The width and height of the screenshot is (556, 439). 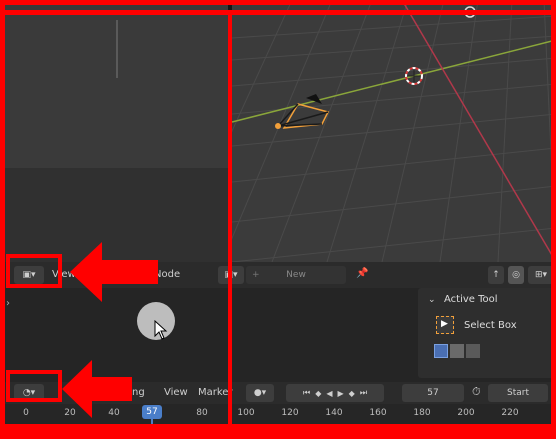 I want to click on view-menu-timeline: View, so click(x=176, y=392).